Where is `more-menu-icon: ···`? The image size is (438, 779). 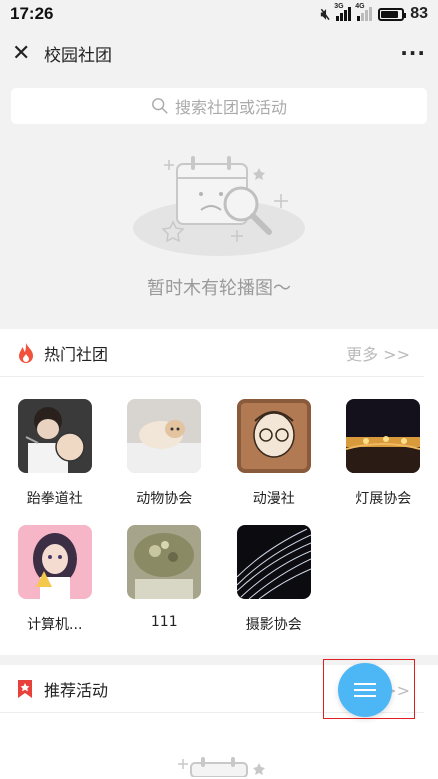 more-menu-icon: ··· is located at coordinates (413, 53).